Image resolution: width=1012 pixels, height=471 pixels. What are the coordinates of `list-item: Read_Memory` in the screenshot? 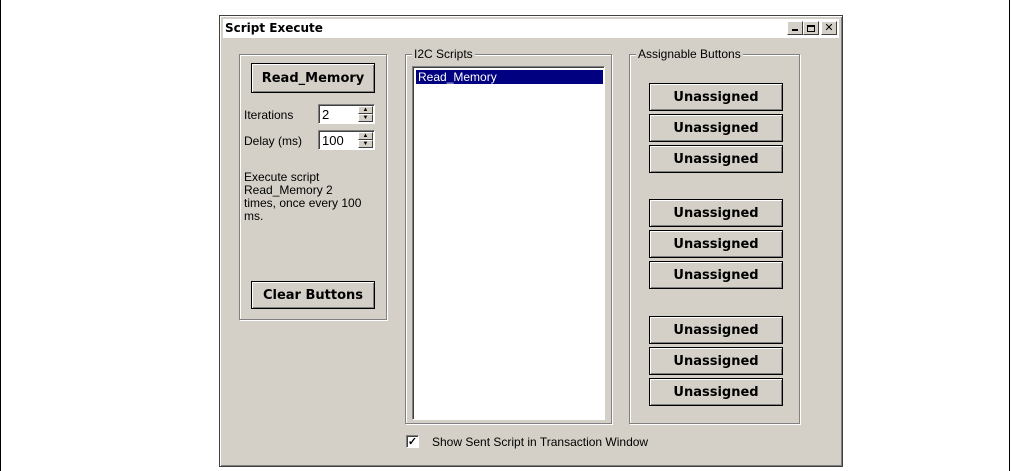 It's located at (509, 77).